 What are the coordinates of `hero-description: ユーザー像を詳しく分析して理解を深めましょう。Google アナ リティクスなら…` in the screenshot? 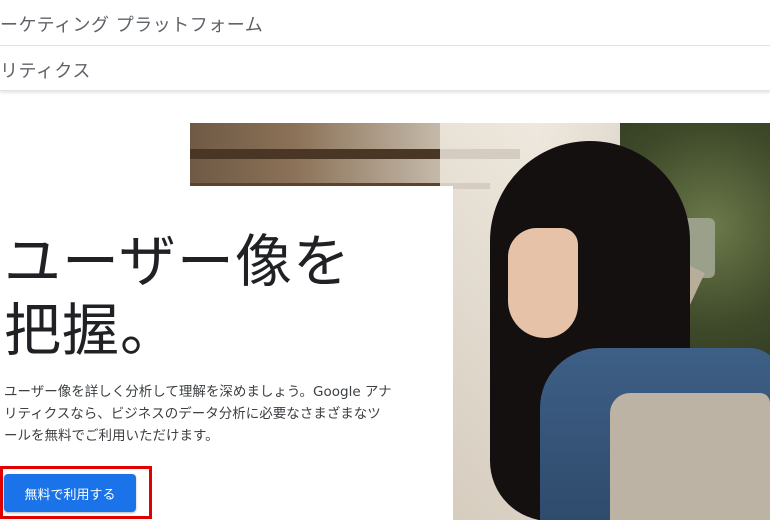 It's located at (224, 414).